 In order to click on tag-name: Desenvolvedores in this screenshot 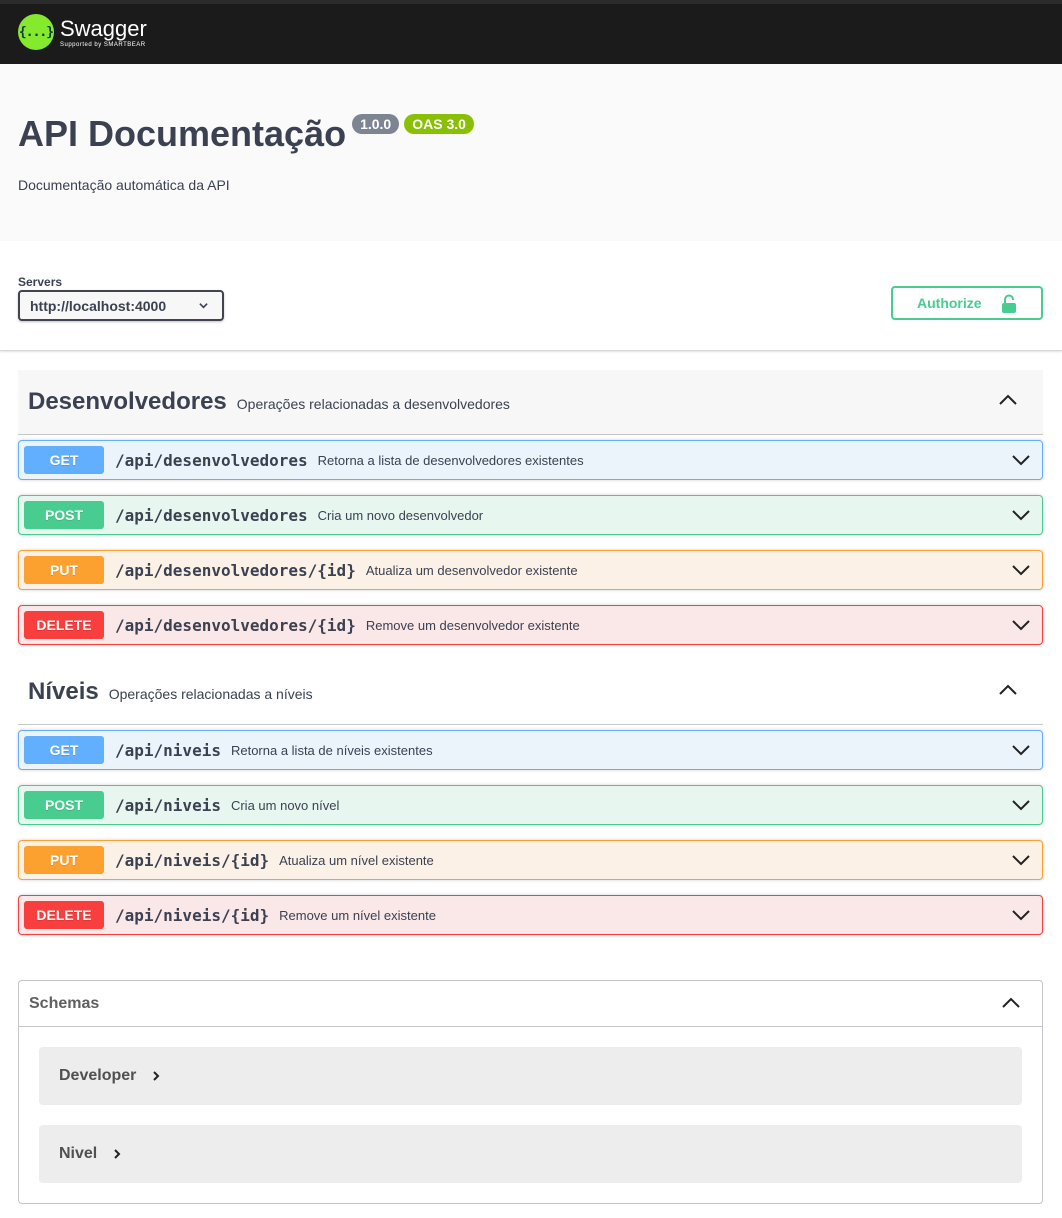, I will do `click(127, 401)`.